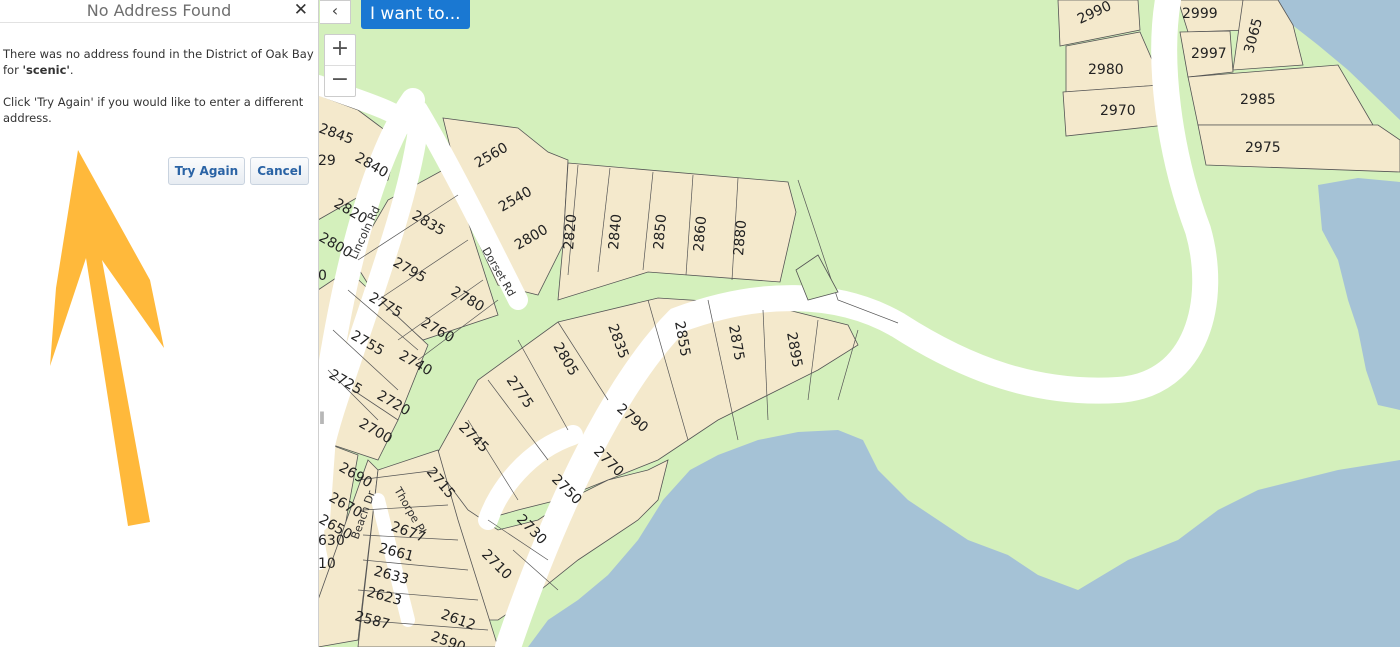 This screenshot has width=1400, height=647. I want to click on zoom-in-button: +, so click(340, 50).